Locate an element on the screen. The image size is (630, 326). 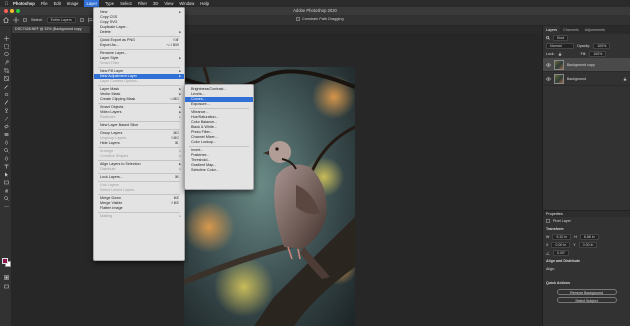
rectangle-tool is located at coordinates (6, 182).